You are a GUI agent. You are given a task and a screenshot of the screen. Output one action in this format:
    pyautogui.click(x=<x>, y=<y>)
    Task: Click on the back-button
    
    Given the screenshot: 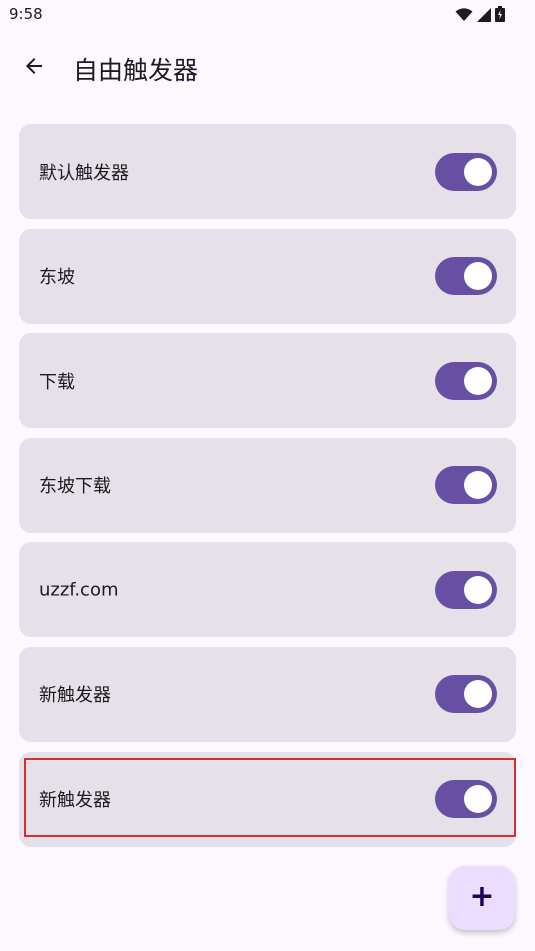 What is the action you would take?
    pyautogui.click(x=34, y=68)
    